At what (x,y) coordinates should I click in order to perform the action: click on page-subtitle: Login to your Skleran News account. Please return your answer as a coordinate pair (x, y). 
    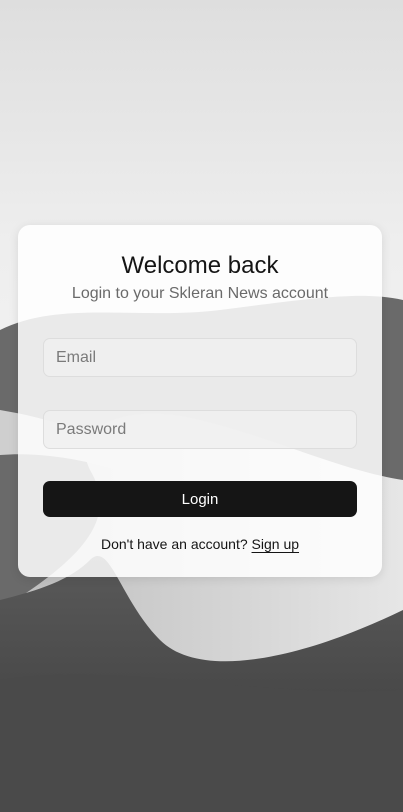
    Looking at the image, I should click on (200, 293).